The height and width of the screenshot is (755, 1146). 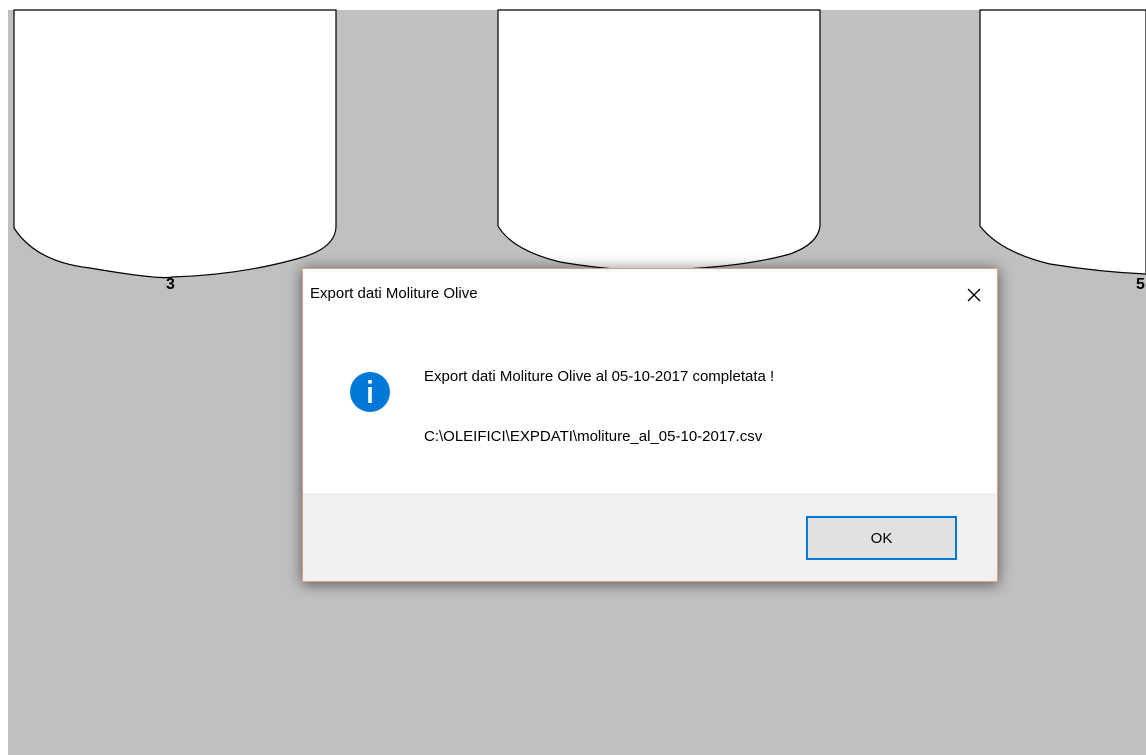 I want to click on dialog-button-bar: OK, so click(x=650, y=537).